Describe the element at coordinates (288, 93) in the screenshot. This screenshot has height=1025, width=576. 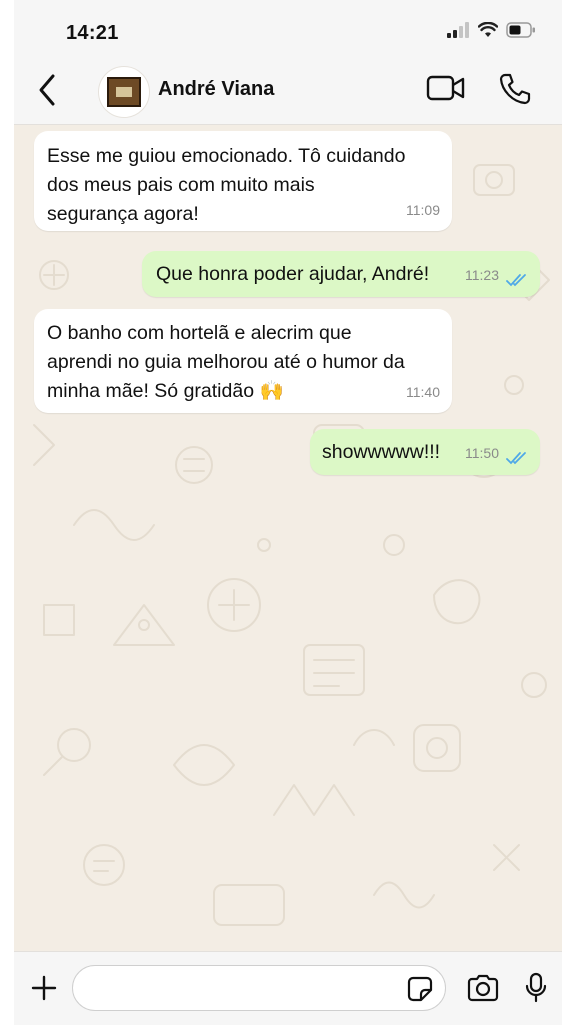
I see `chat-header: André Viana` at that location.